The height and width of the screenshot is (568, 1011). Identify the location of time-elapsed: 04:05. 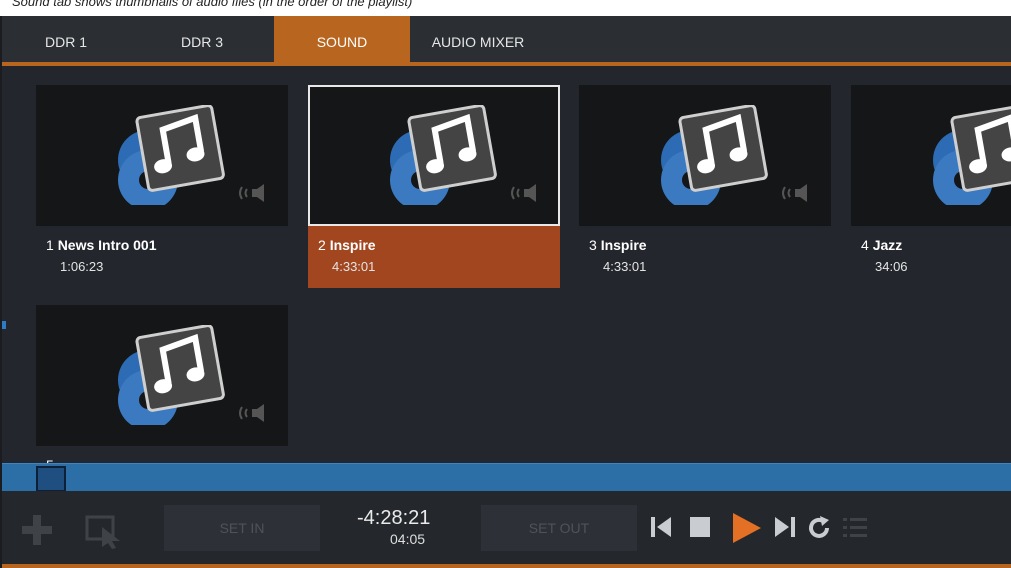
(408, 539).